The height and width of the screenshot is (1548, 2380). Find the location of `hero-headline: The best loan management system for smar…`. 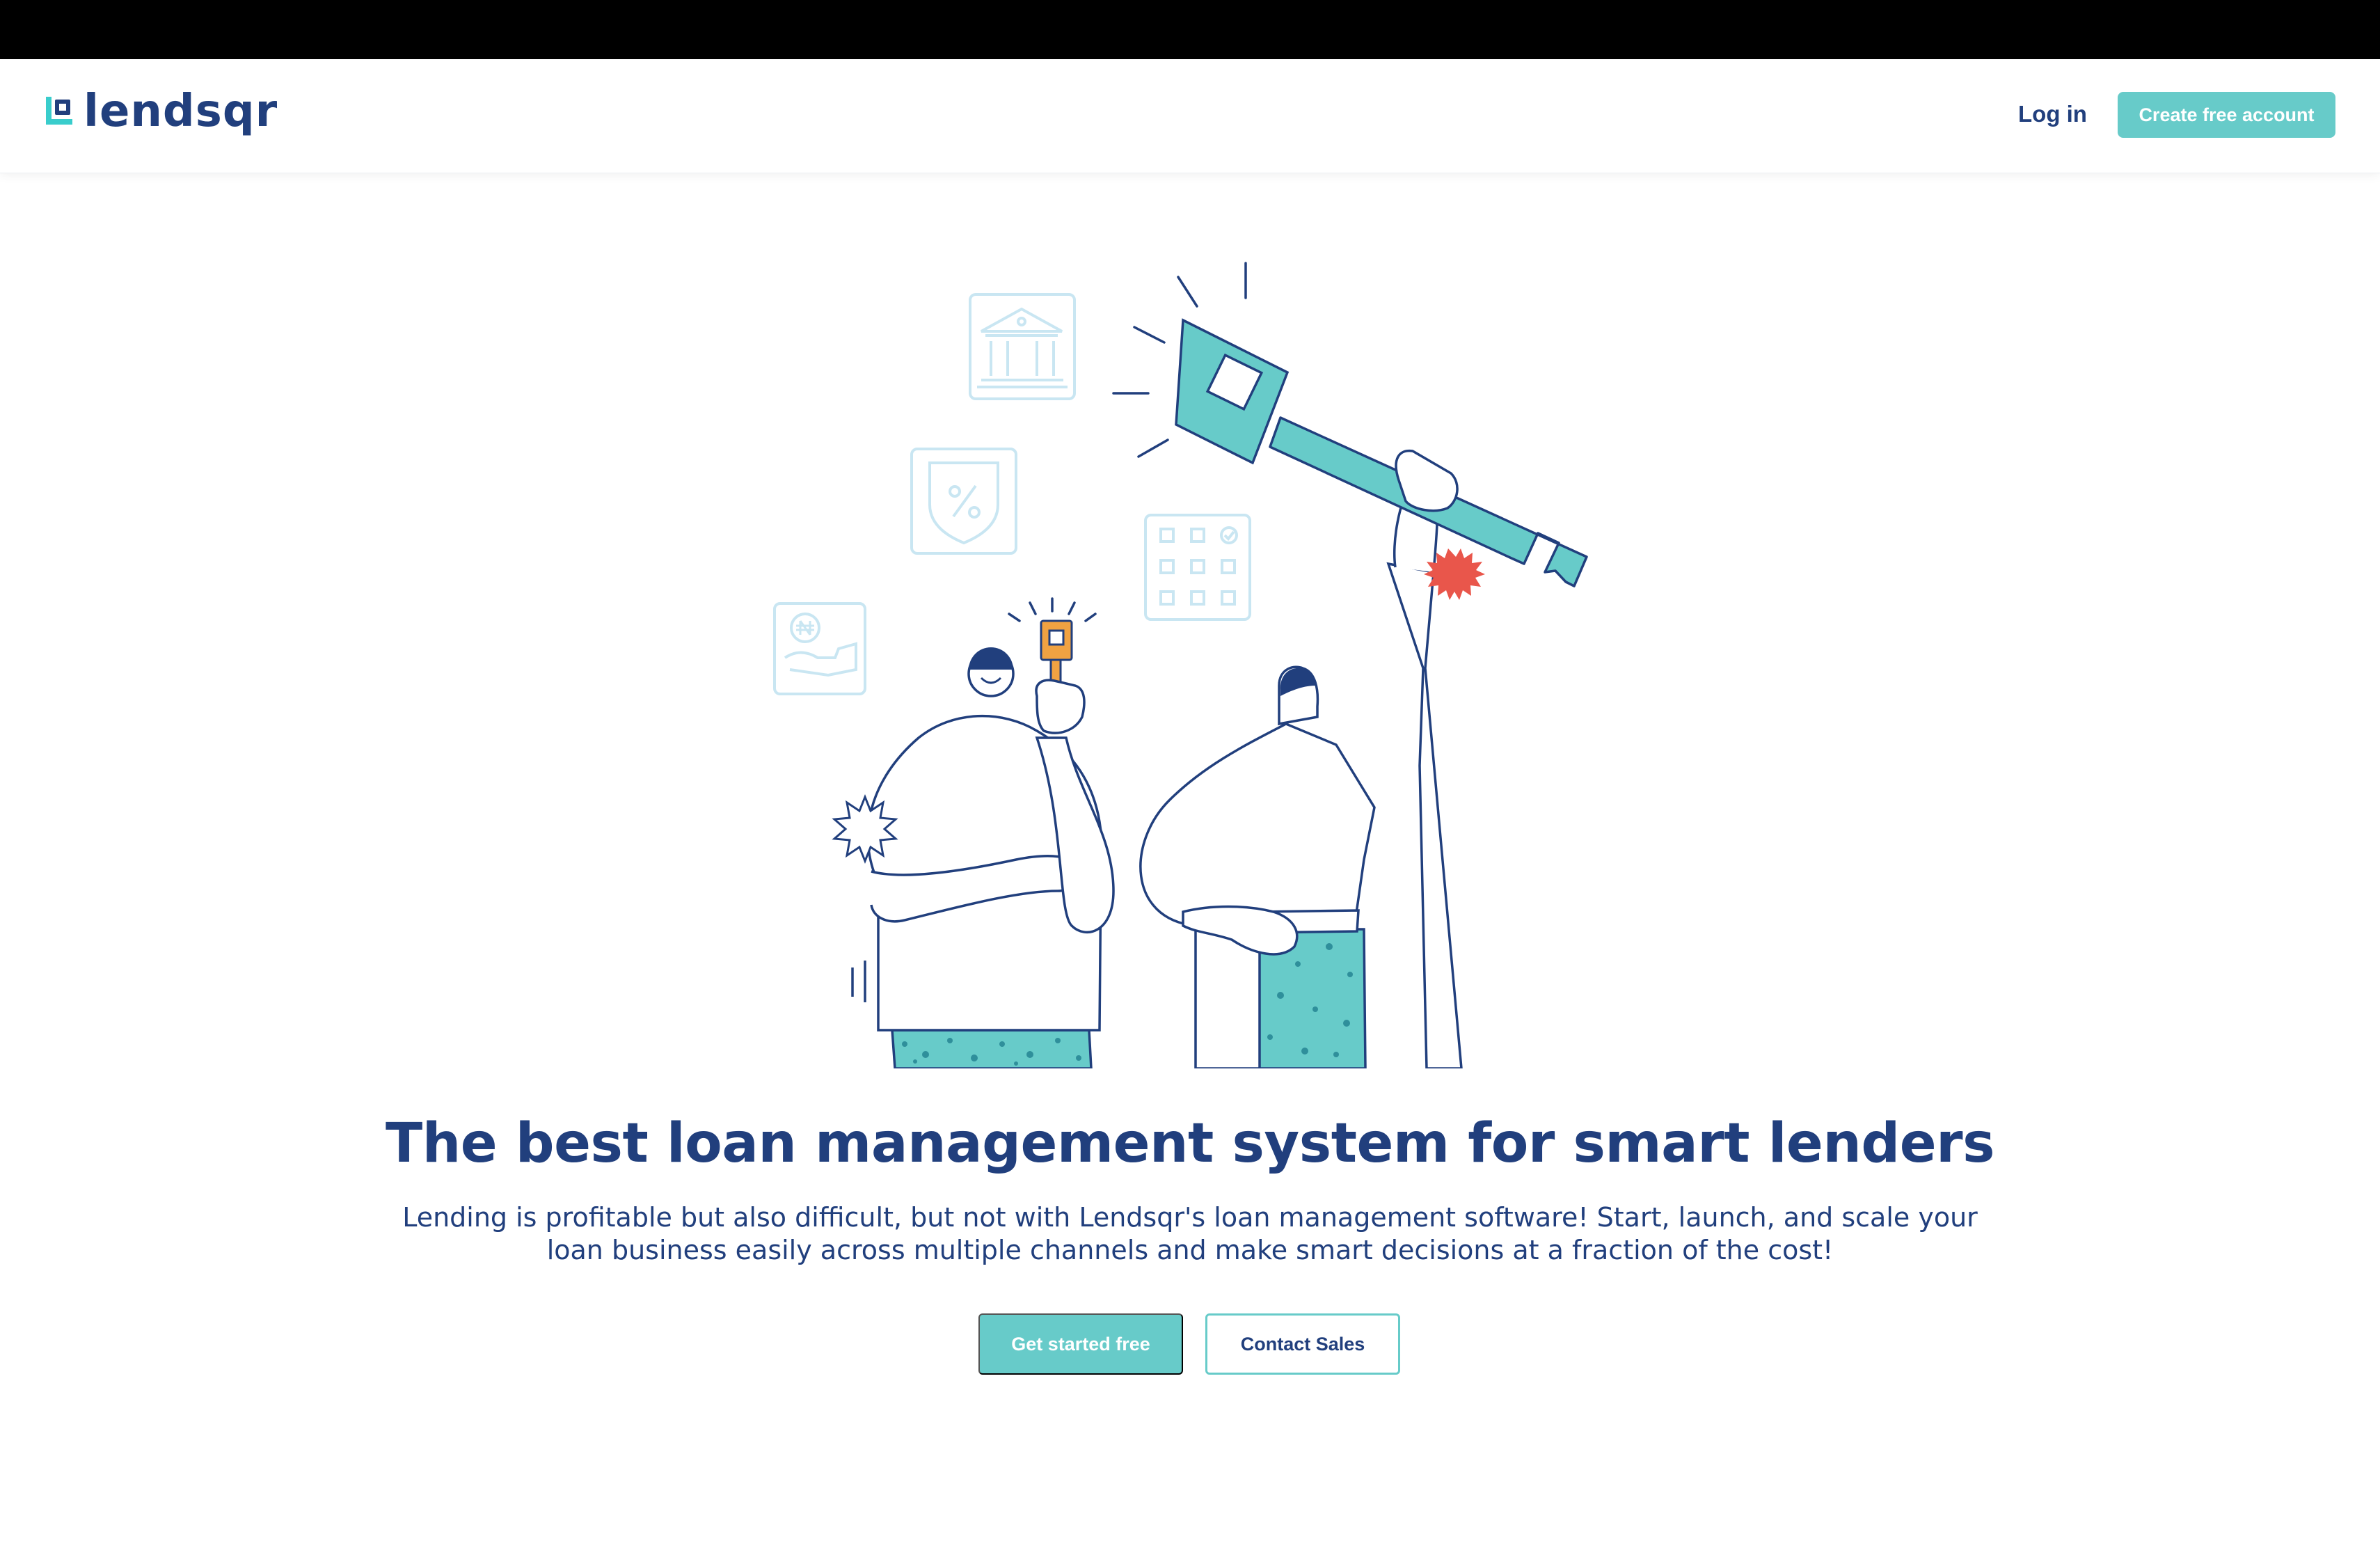

hero-headline: The best loan management system for smar… is located at coordinates (1190, 1143).